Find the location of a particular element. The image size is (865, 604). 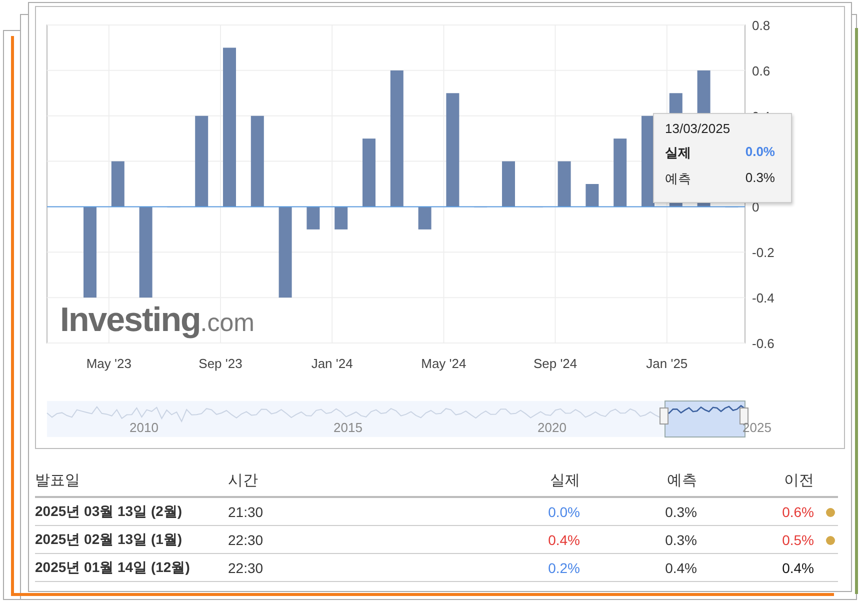

date-cell: 2025년 03월 13일 (2월) is located at coordinates (131, 511).